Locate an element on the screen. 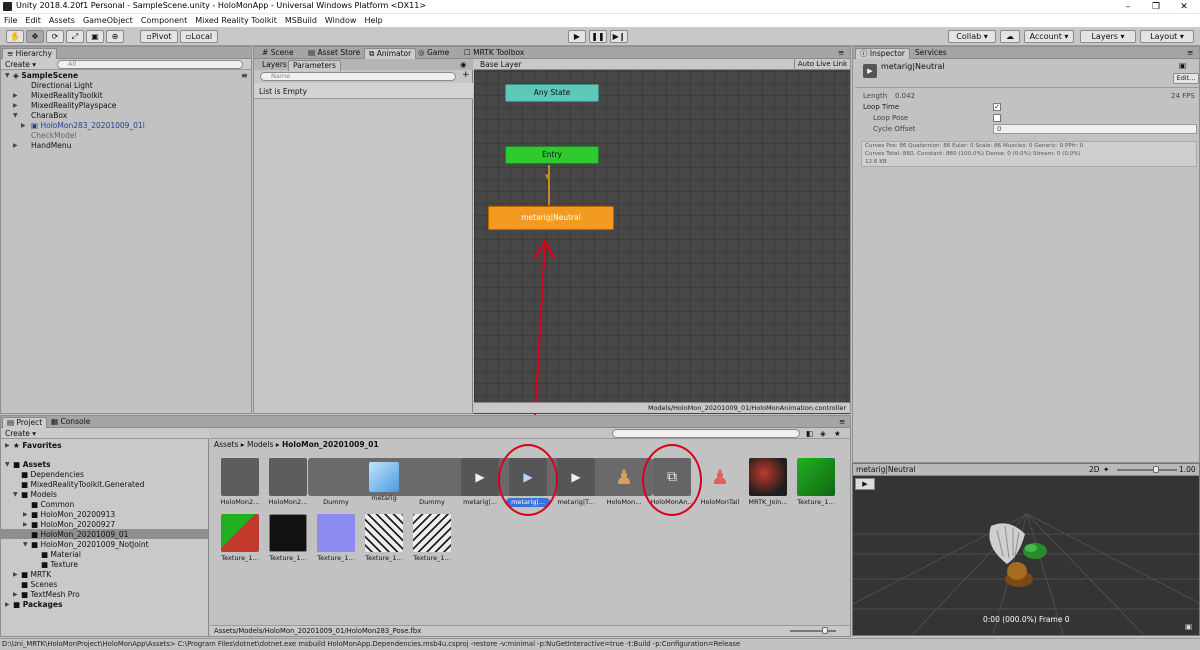 This screenshot has width=1200, height=650. scene-root: ◈ SampleScene is located at coordinates (45, 75).